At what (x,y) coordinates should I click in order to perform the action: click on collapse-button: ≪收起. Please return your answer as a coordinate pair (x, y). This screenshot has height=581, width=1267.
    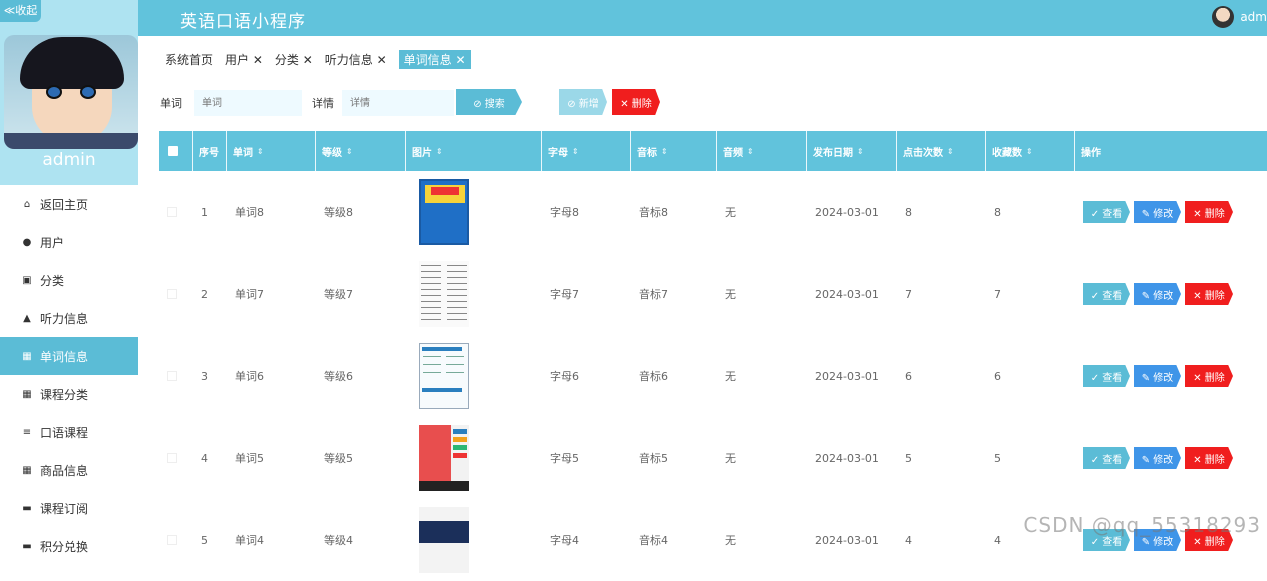
    Looking at the image, I should click on (20, 11).